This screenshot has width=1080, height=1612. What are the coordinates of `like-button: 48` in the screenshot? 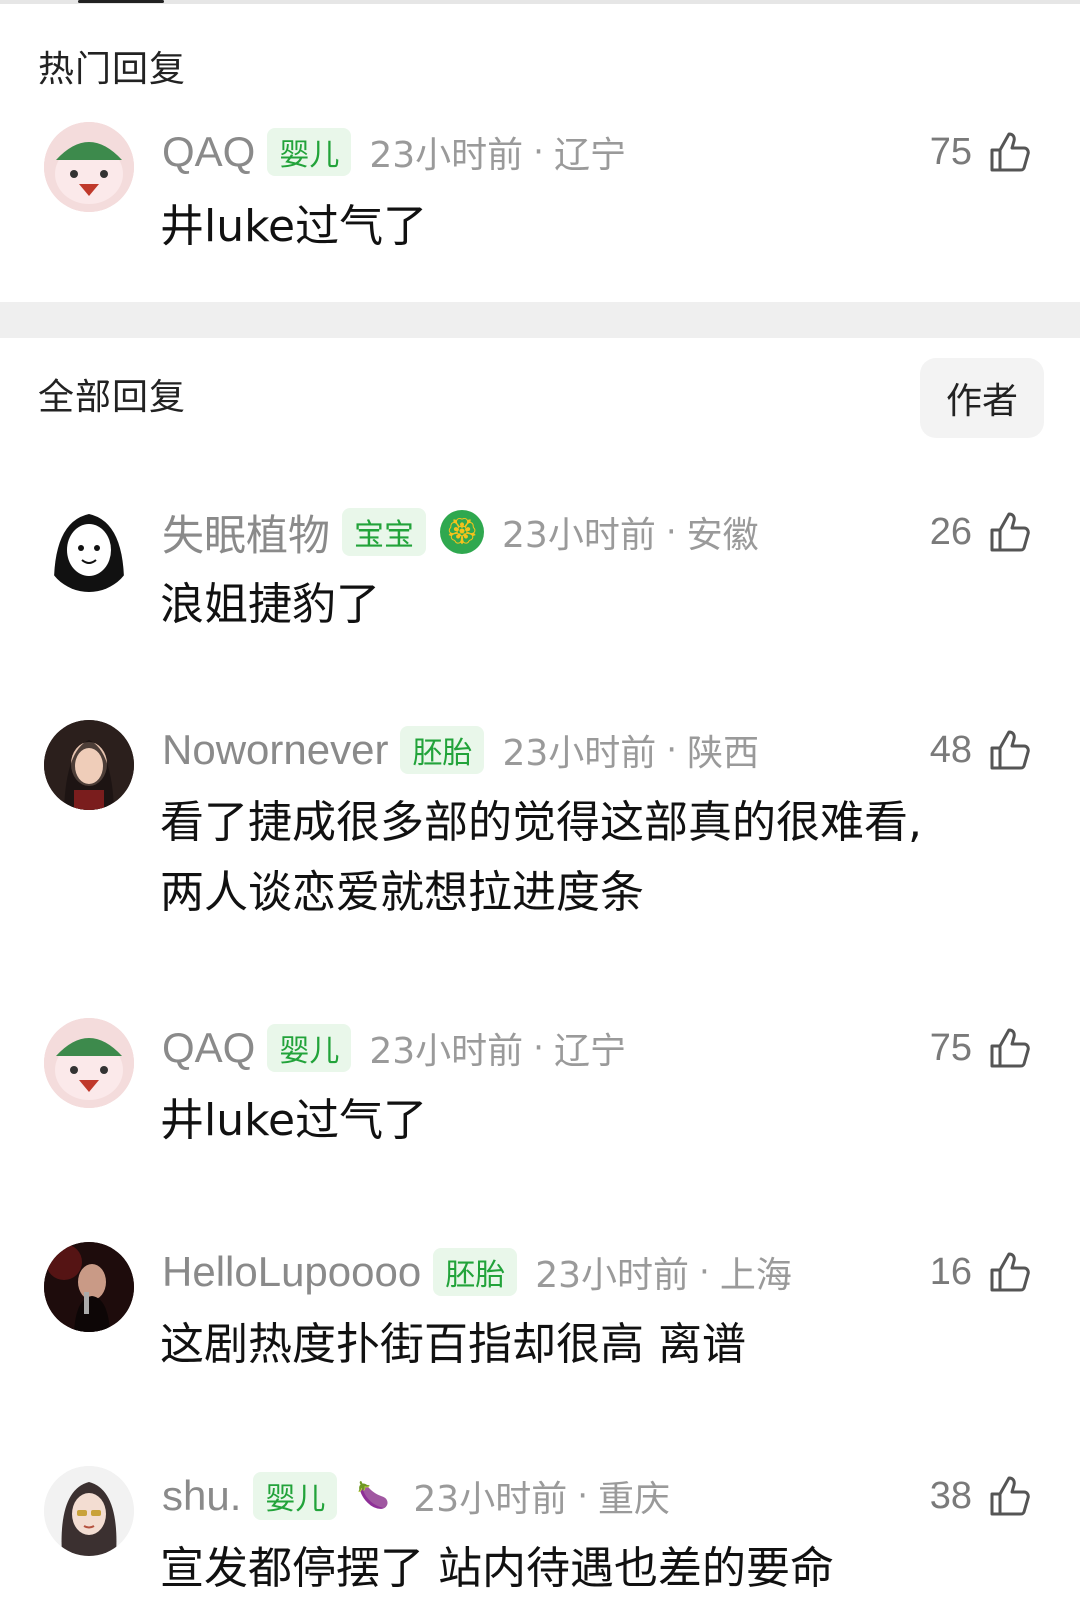 It's located at (977, 750).